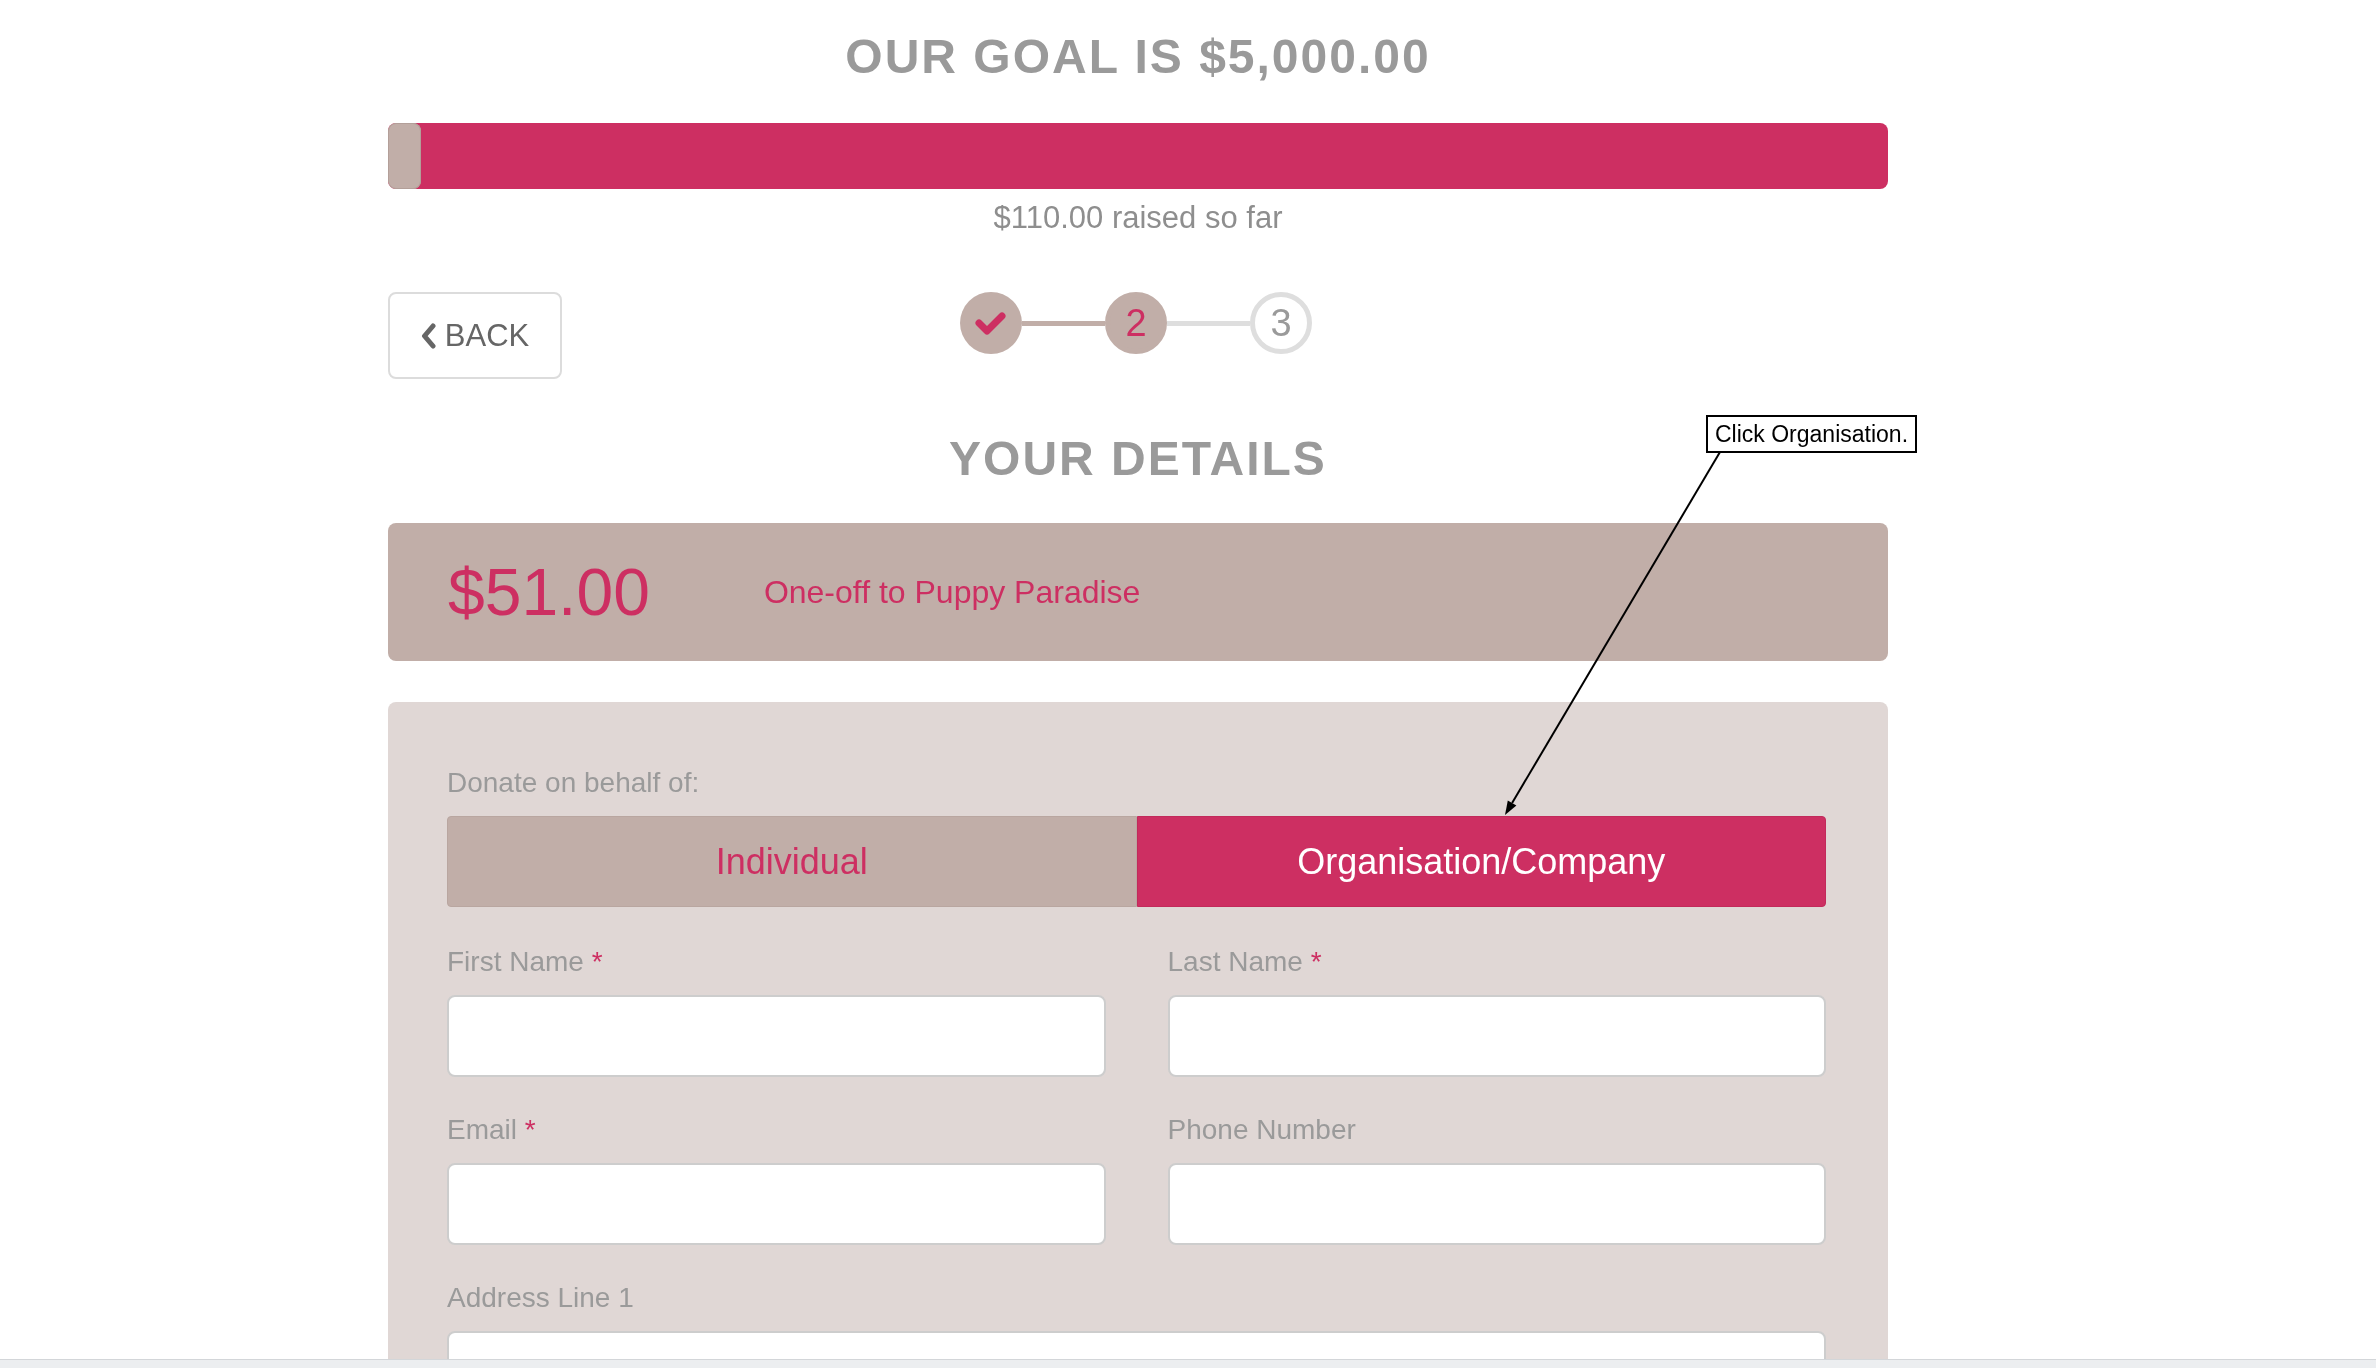  I want to click on field-label: Phone Number, so click(1261, 1130).